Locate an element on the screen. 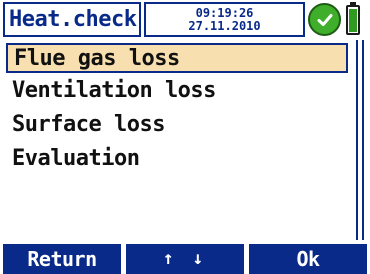 Image resolution: width=370 pixels, height=274 pixels. check-circle-icon is located at coordinates (324, 19).